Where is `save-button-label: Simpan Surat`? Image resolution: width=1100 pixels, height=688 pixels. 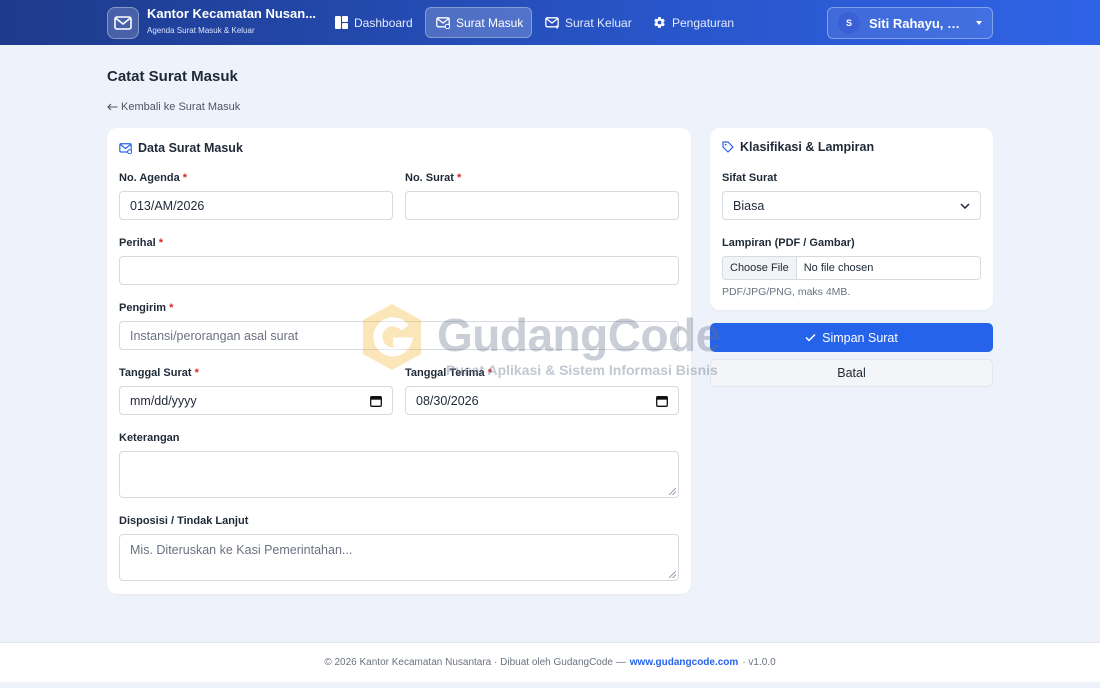 save-button-label: Simpan Surat is located at coordinates (860, 337).